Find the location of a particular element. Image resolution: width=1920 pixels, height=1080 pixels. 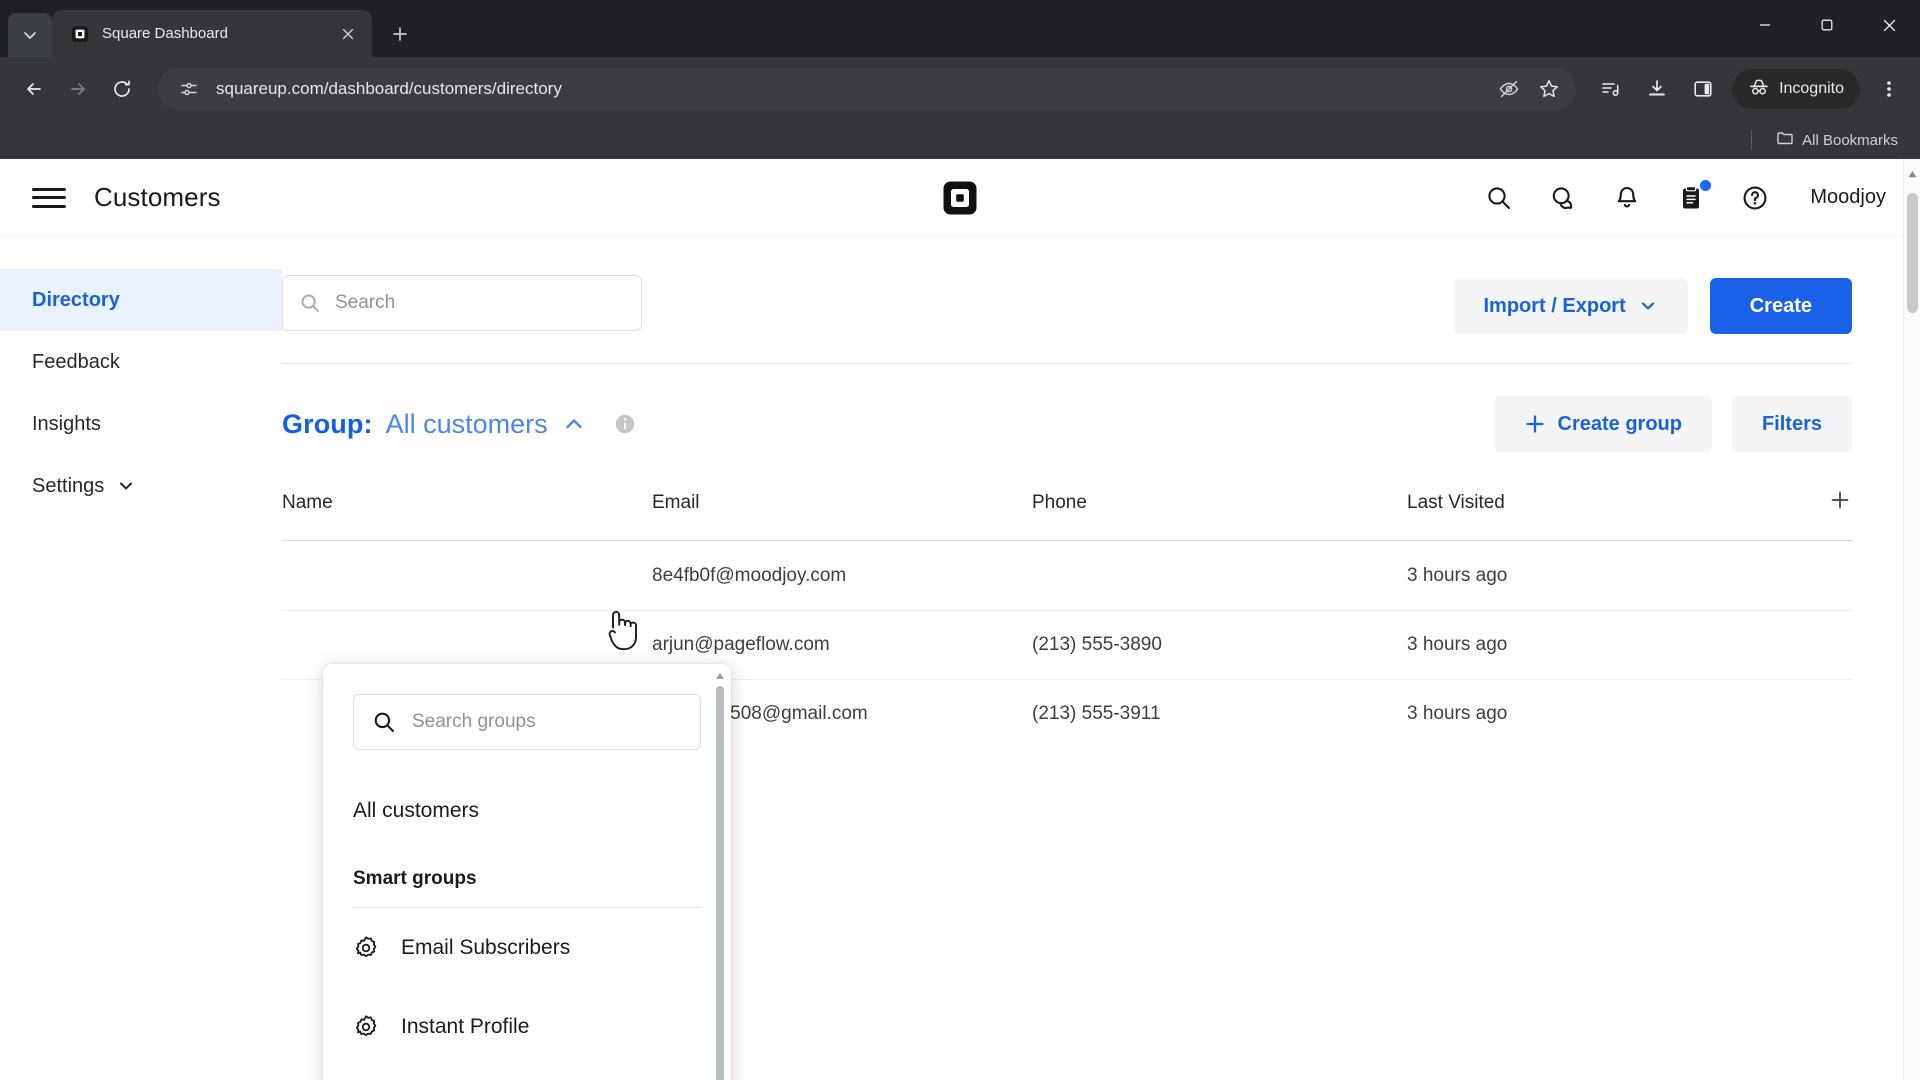

minimize-icon is located at coordinates (1765, 25).